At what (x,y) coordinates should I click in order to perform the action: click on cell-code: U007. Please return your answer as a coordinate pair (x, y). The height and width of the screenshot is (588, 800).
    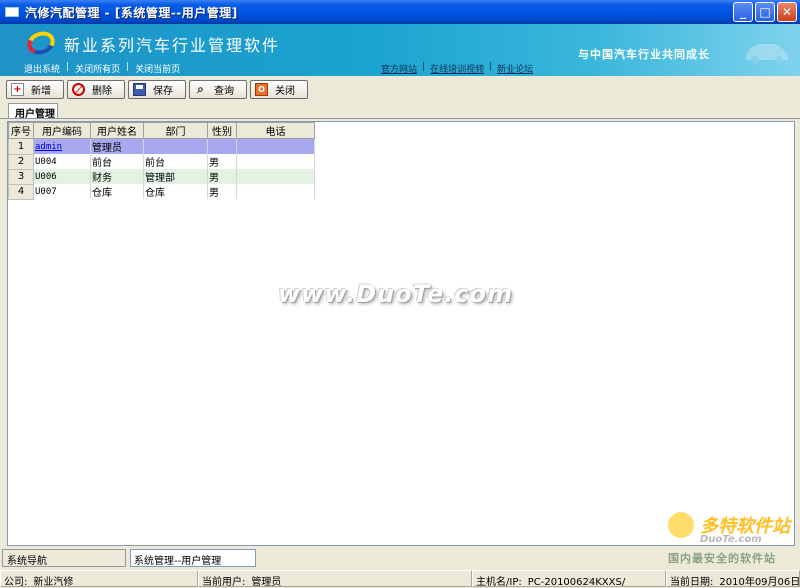
    Looking at the image, I should click on (62, 191).